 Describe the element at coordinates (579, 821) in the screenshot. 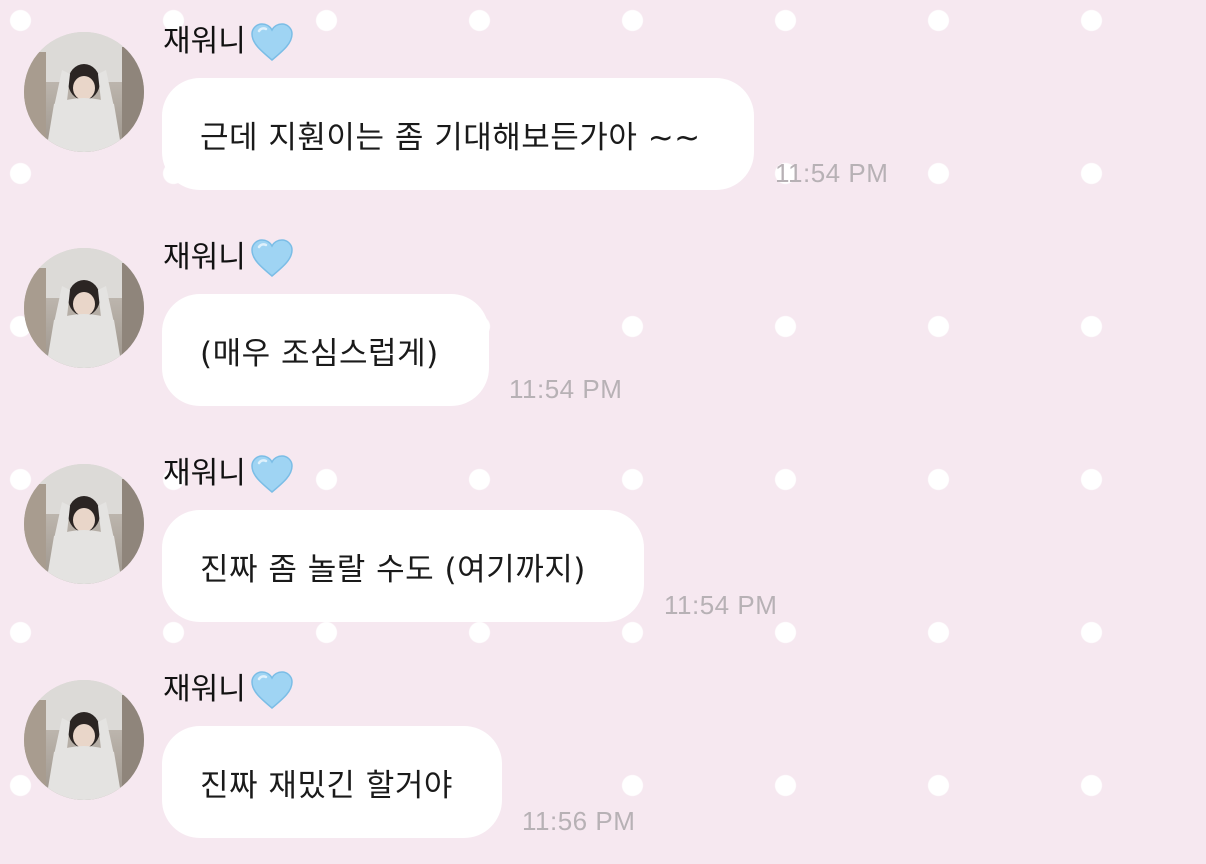

I see `timestamp: 11:56 PM` at that location.